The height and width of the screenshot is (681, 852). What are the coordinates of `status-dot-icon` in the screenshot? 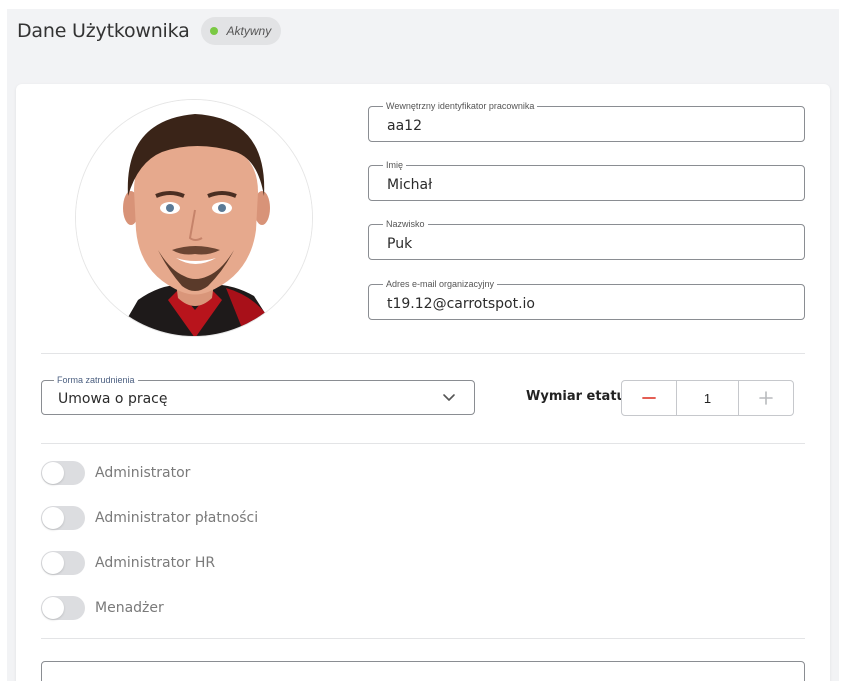 It's located at (213, 31).